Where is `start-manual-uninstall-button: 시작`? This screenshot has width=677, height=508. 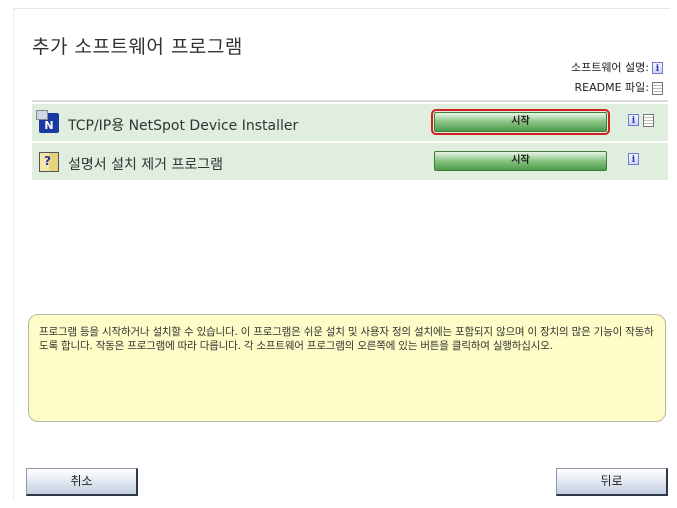 start-manual-uninstall-button: 시작 is located at coordinates (520, 161).